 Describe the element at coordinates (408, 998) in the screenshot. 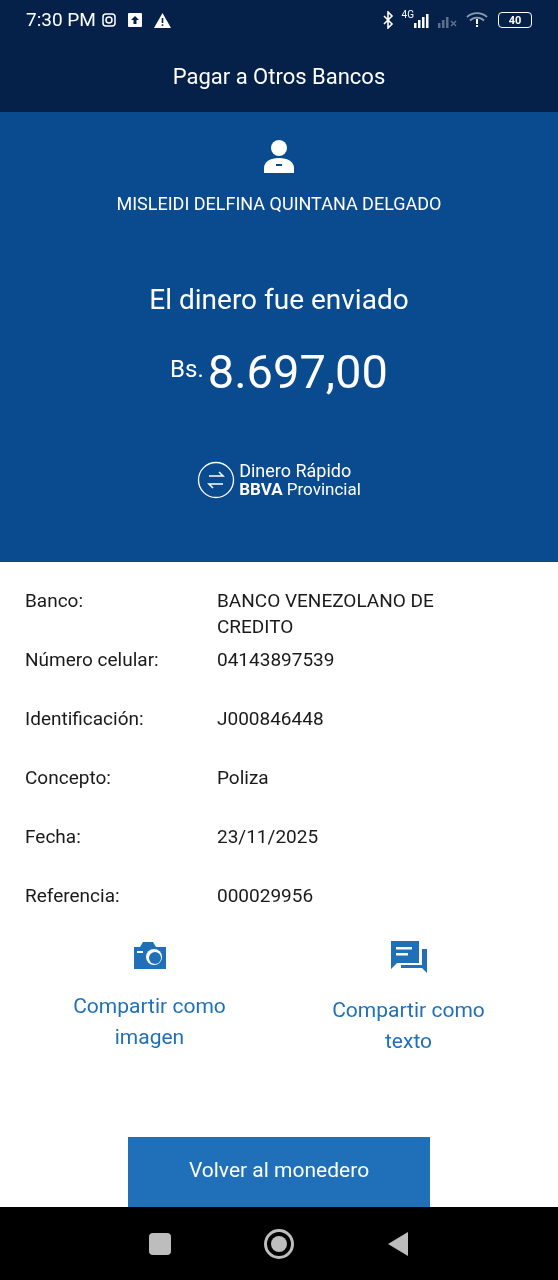

I see `share-button: Compartir como texto` at that location.